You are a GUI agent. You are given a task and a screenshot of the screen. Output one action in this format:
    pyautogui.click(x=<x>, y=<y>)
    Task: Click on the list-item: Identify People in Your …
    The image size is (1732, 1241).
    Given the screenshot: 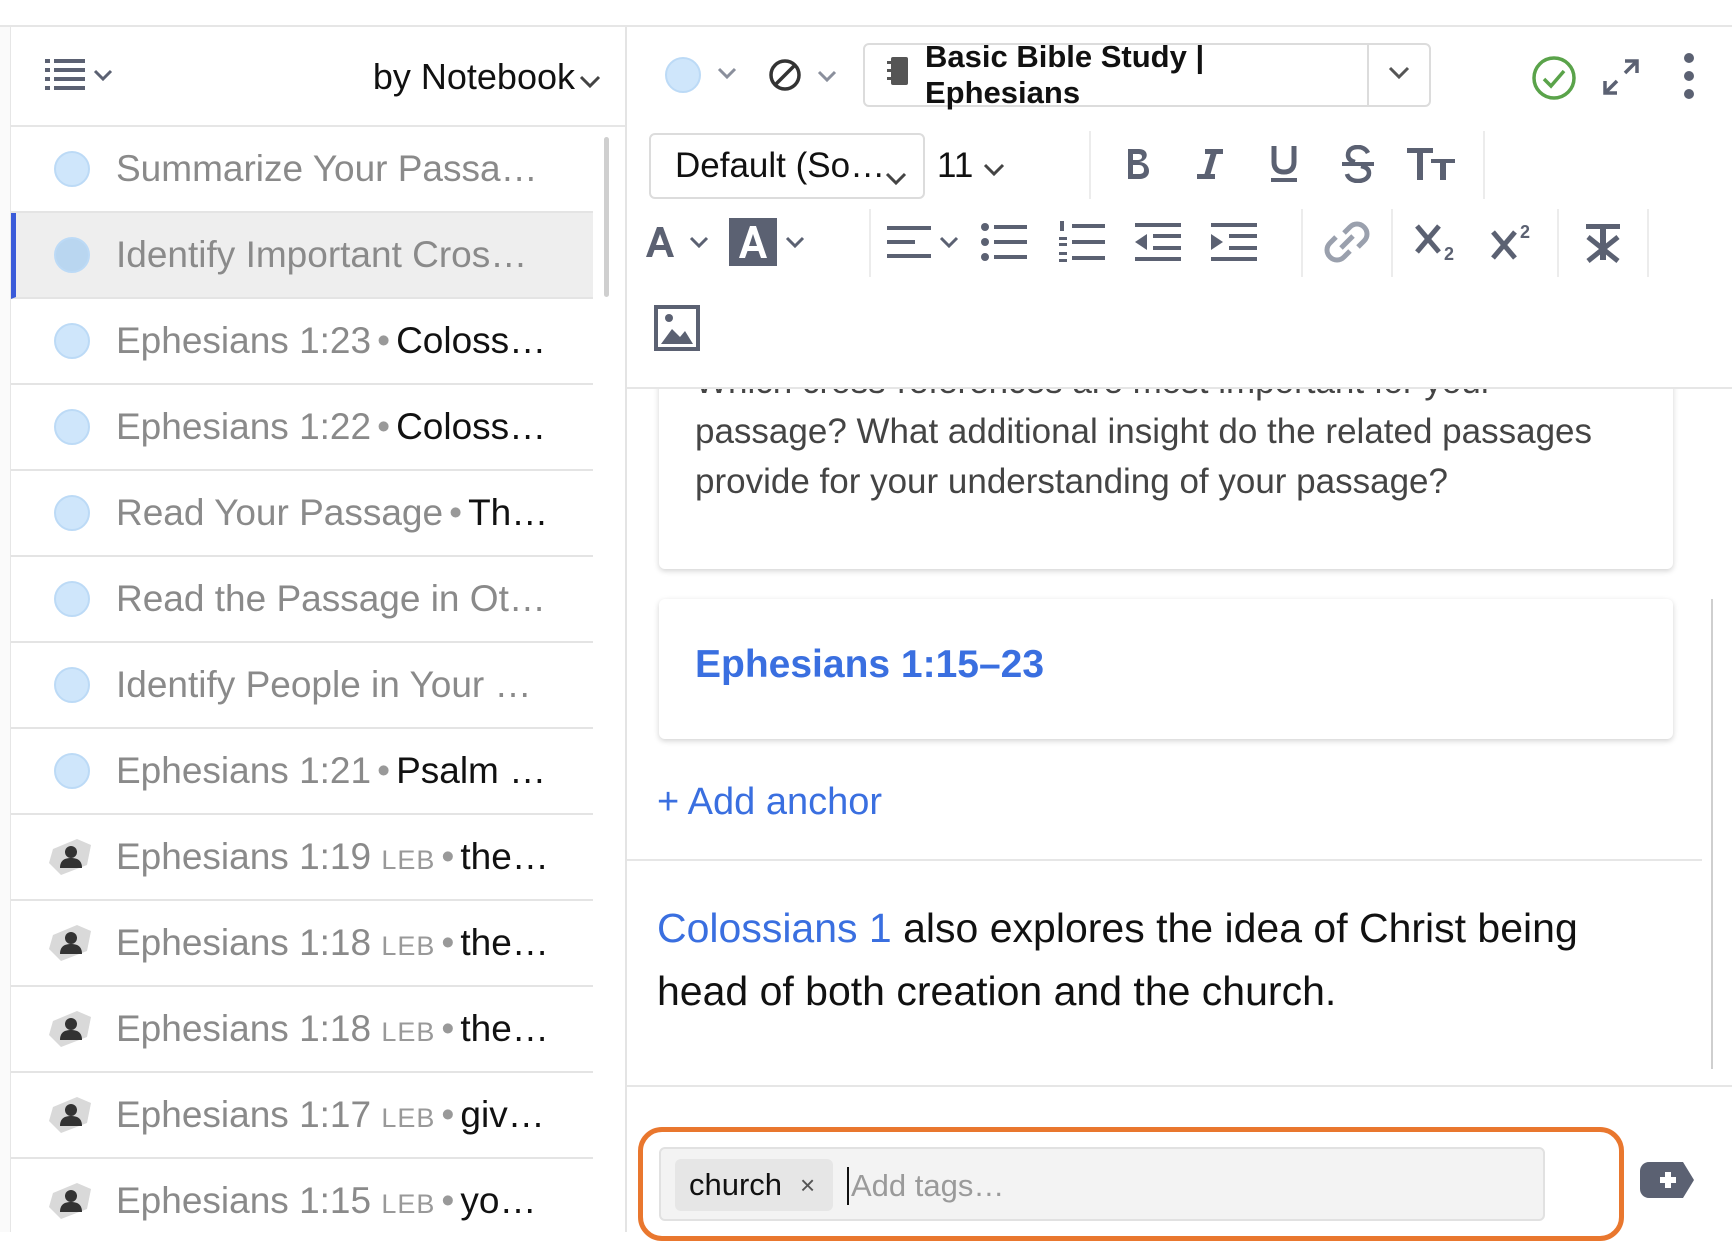 What is the action you would take?
    pyautogui.click(x=302, y=686)
    